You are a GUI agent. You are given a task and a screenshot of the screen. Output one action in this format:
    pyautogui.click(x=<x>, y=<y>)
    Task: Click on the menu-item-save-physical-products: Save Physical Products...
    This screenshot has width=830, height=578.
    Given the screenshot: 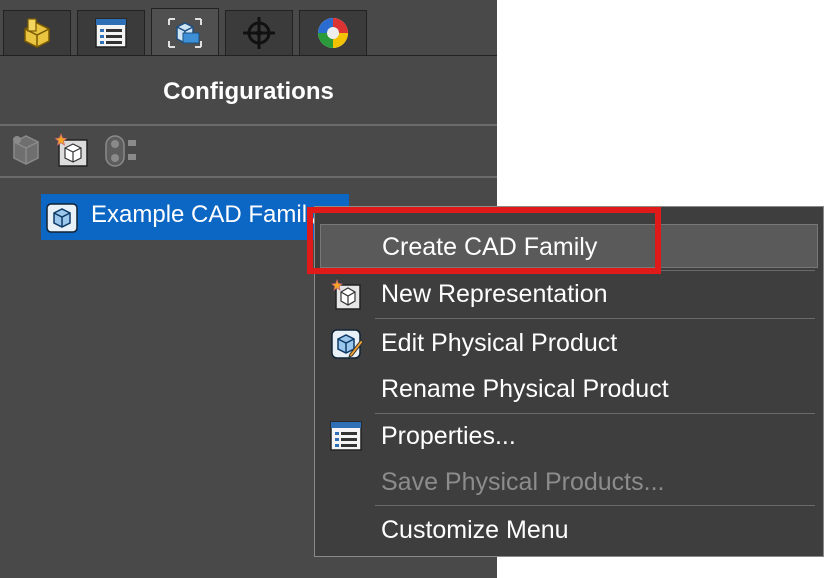 What is the action you would take?
    pyautogui.click(x=569, y=482)
    